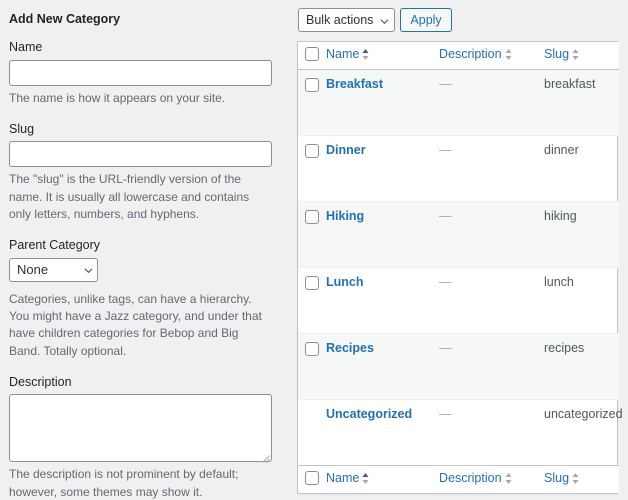 The image size is (628, 500). I want to click on table-footer-row: Name Description Slug, so click(458, 479).